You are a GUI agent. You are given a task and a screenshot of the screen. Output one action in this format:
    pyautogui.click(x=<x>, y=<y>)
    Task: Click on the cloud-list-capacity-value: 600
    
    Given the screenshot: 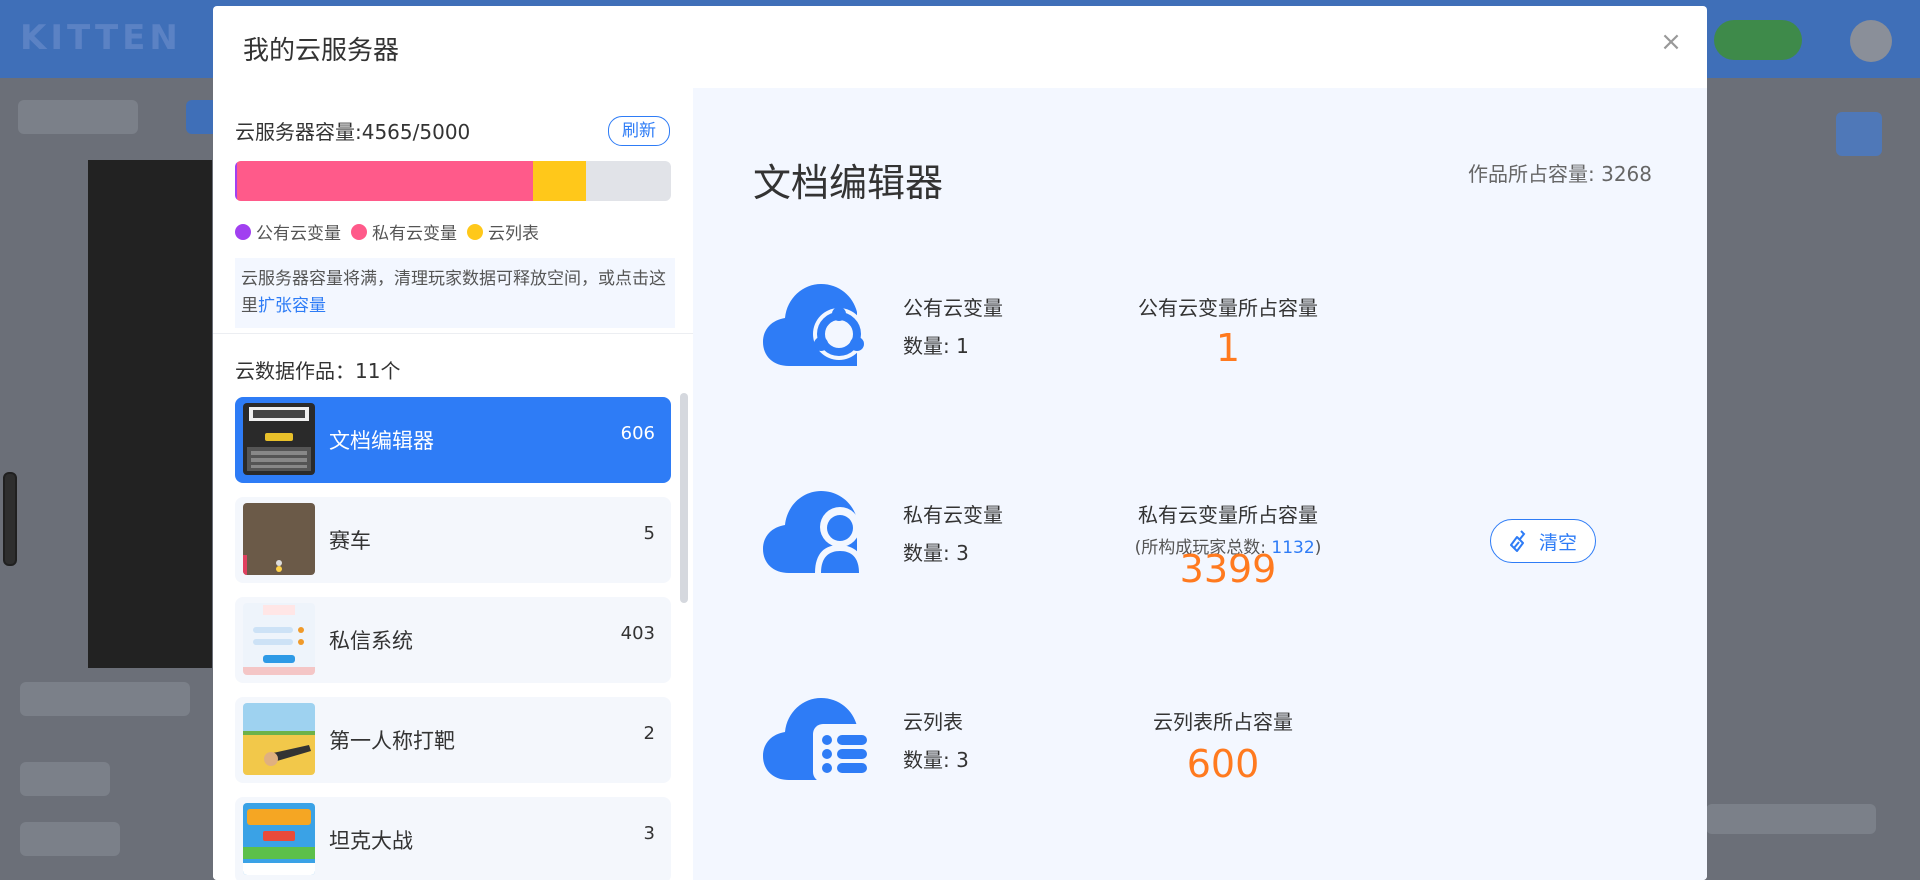 What is the action you would take?
    pyautogui.click(x=1223, y=764)
    